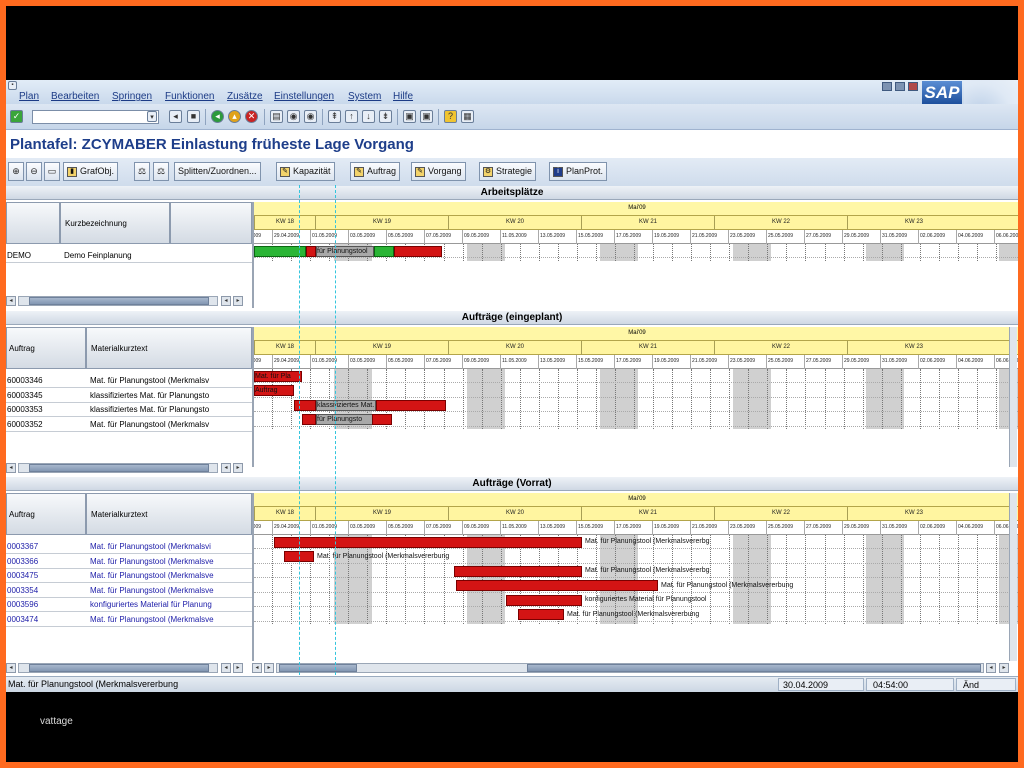  I want to click on column-header-kurzbezeichnung: Kurzbezeichnung, so click(115, 223).